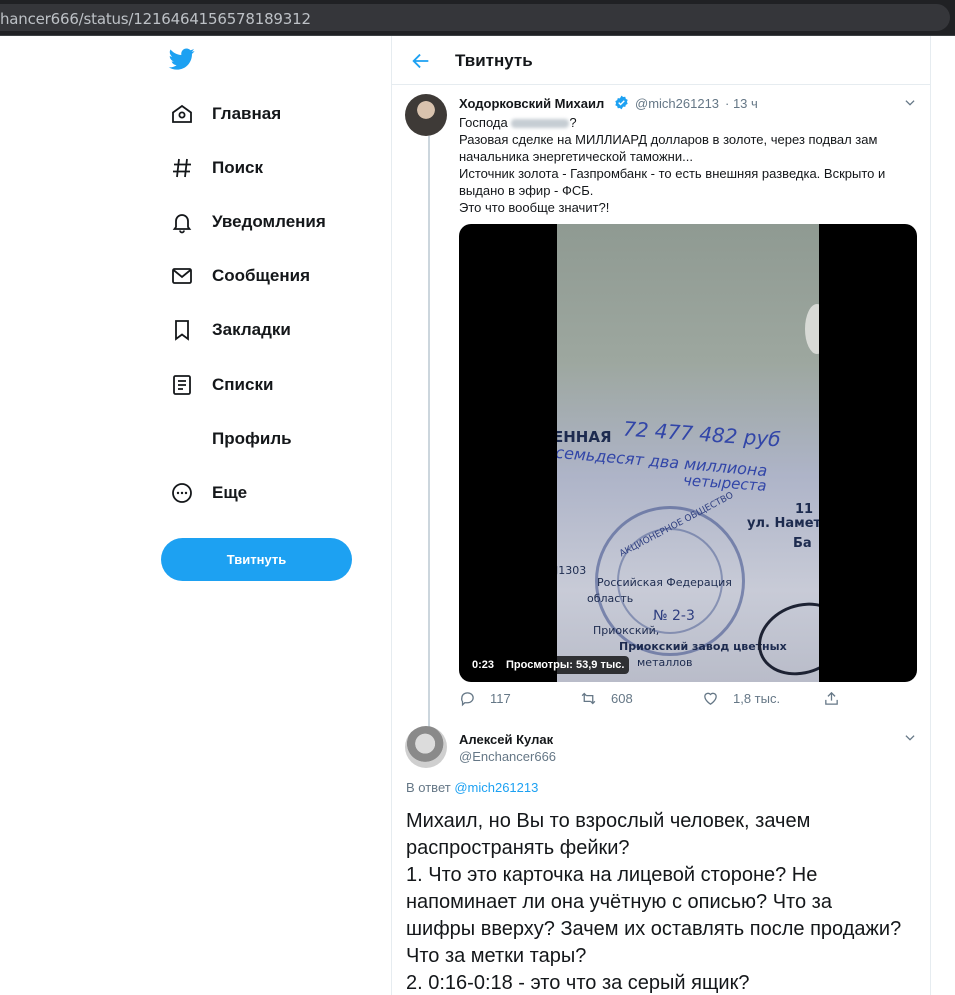  Describe the element at coordinates (485, 698) in the screenshot. I see `reply-button: 117` at that location.